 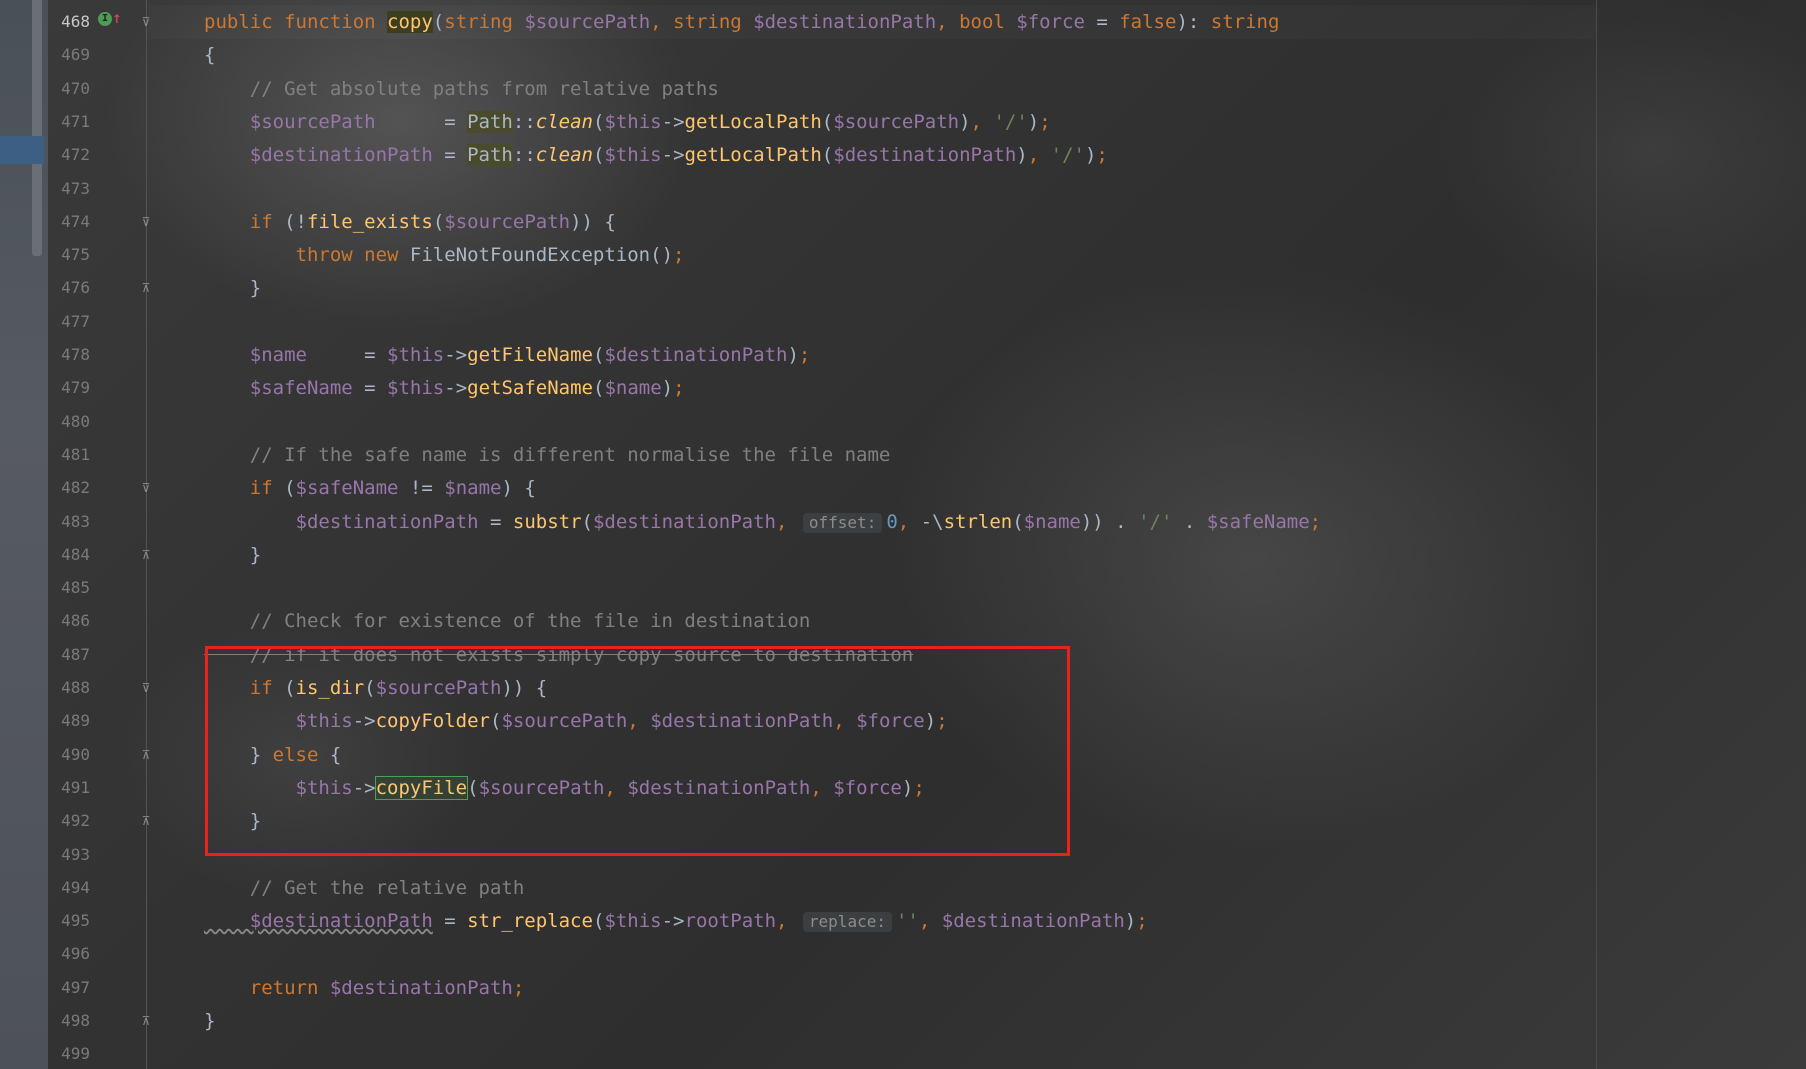 What do you see at coordinates (69, 788) in the screenshot?
I see `line-number: 491` at bounding box center [69, 788].